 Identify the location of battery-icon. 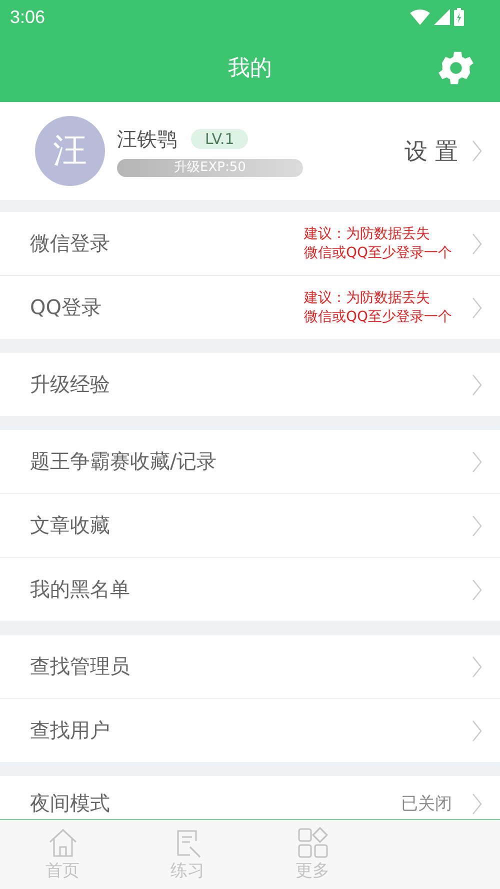
(459, 17).